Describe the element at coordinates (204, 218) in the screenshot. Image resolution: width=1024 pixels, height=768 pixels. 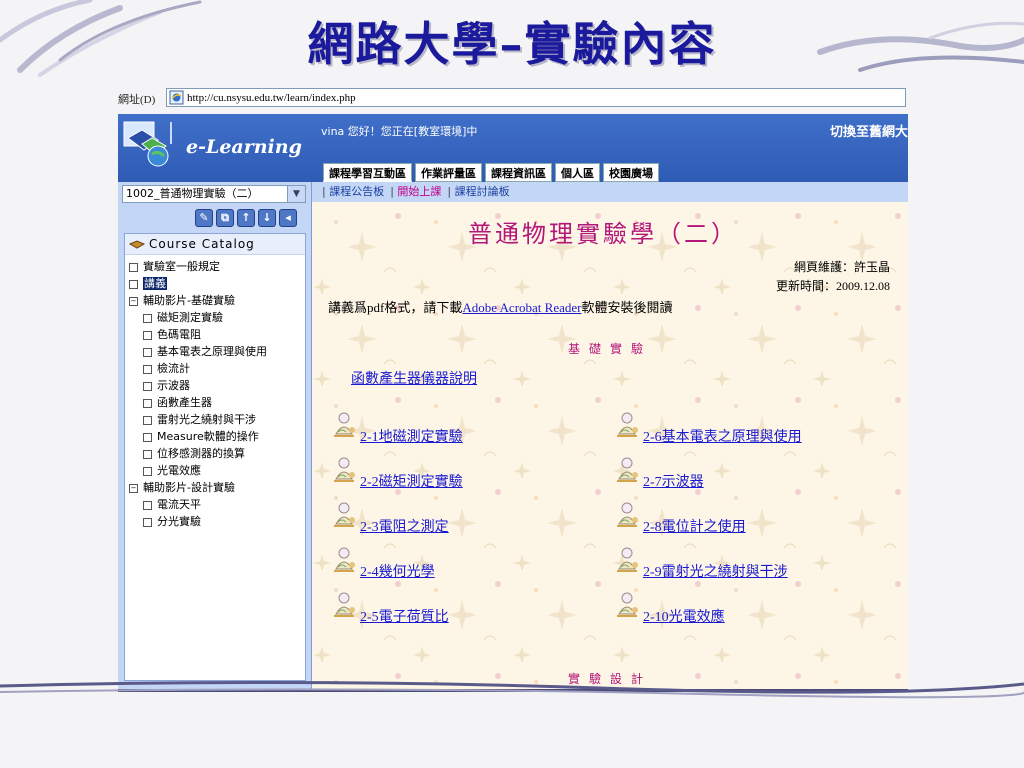
I see `pencil-icon: ✎` at that location.